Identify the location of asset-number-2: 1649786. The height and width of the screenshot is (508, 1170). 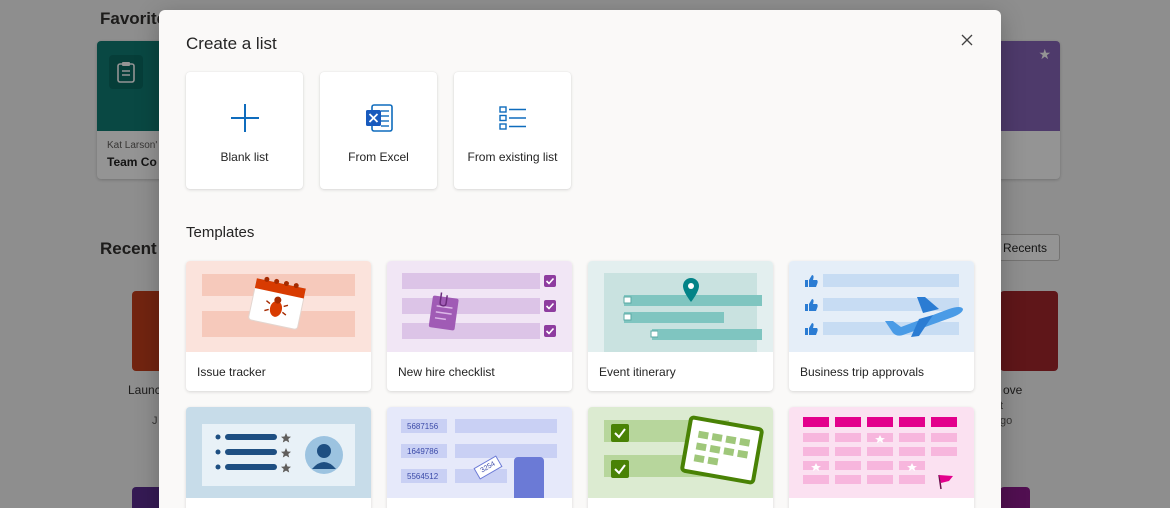
(424, 451).